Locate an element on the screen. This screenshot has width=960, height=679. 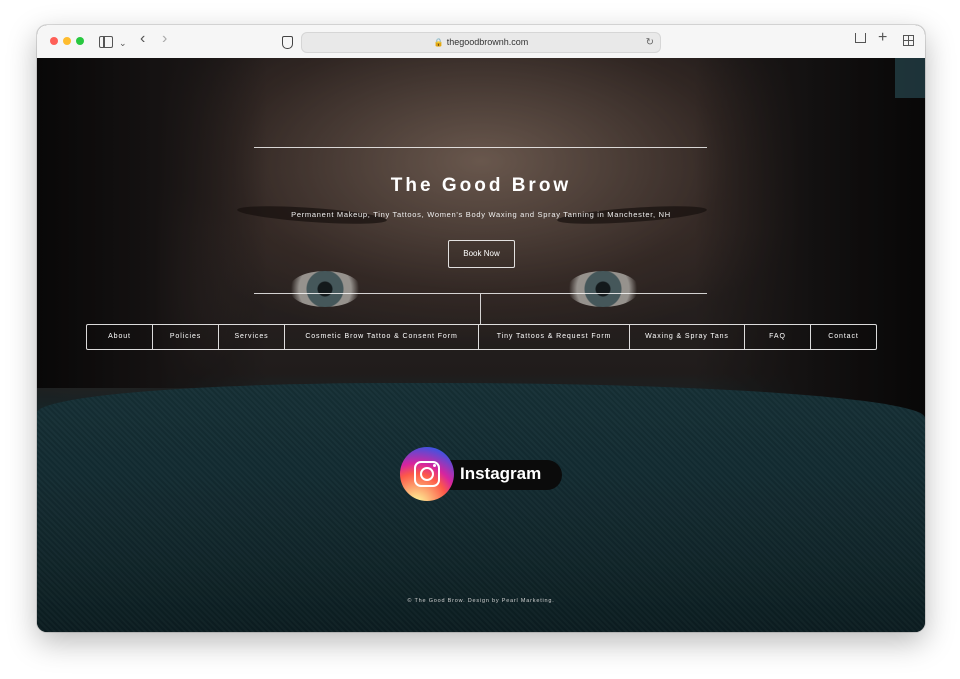
nav-item-services: Services is located at coordinates (252, 337).